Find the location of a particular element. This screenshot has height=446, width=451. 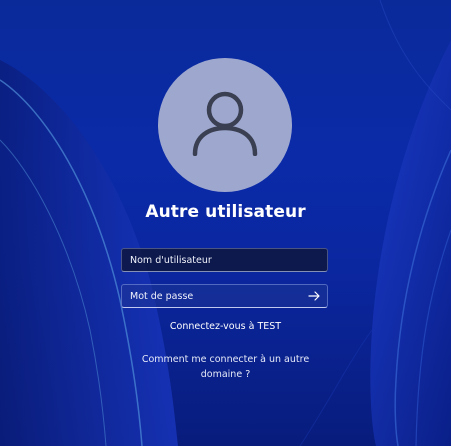

user-avatar is located at coordinates (225, 125).